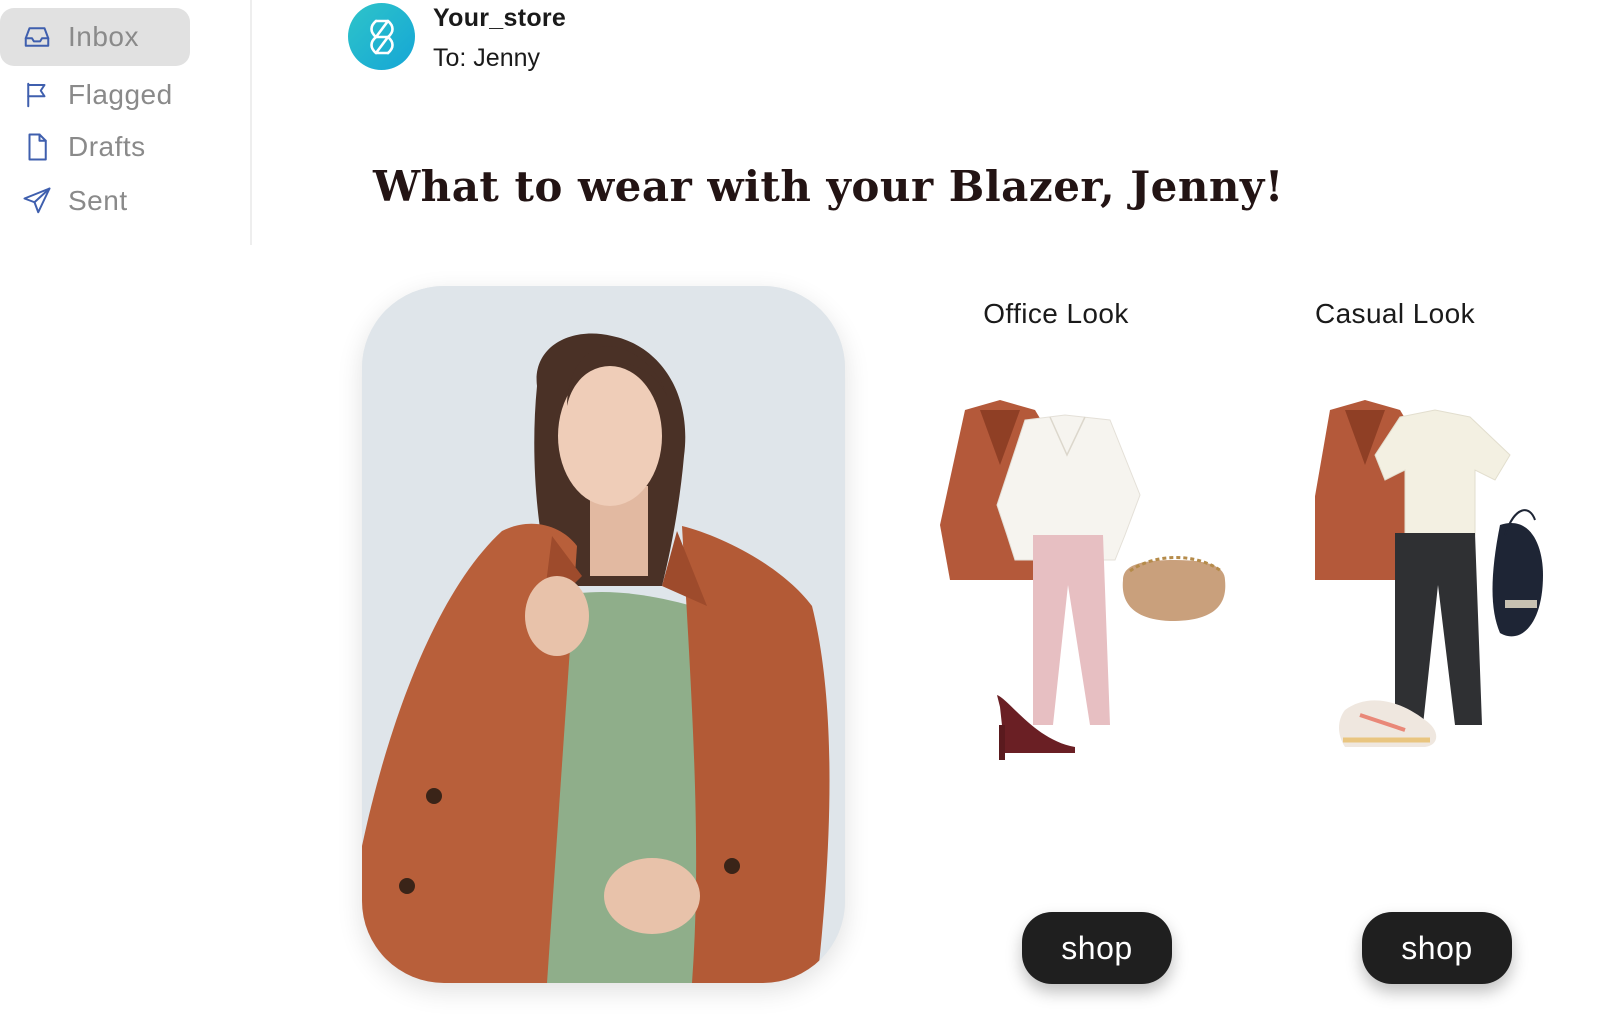  What do you see at coordinates (37, 201) in the screenshot?
I see `send-icon` at bounding box center [37, 201].